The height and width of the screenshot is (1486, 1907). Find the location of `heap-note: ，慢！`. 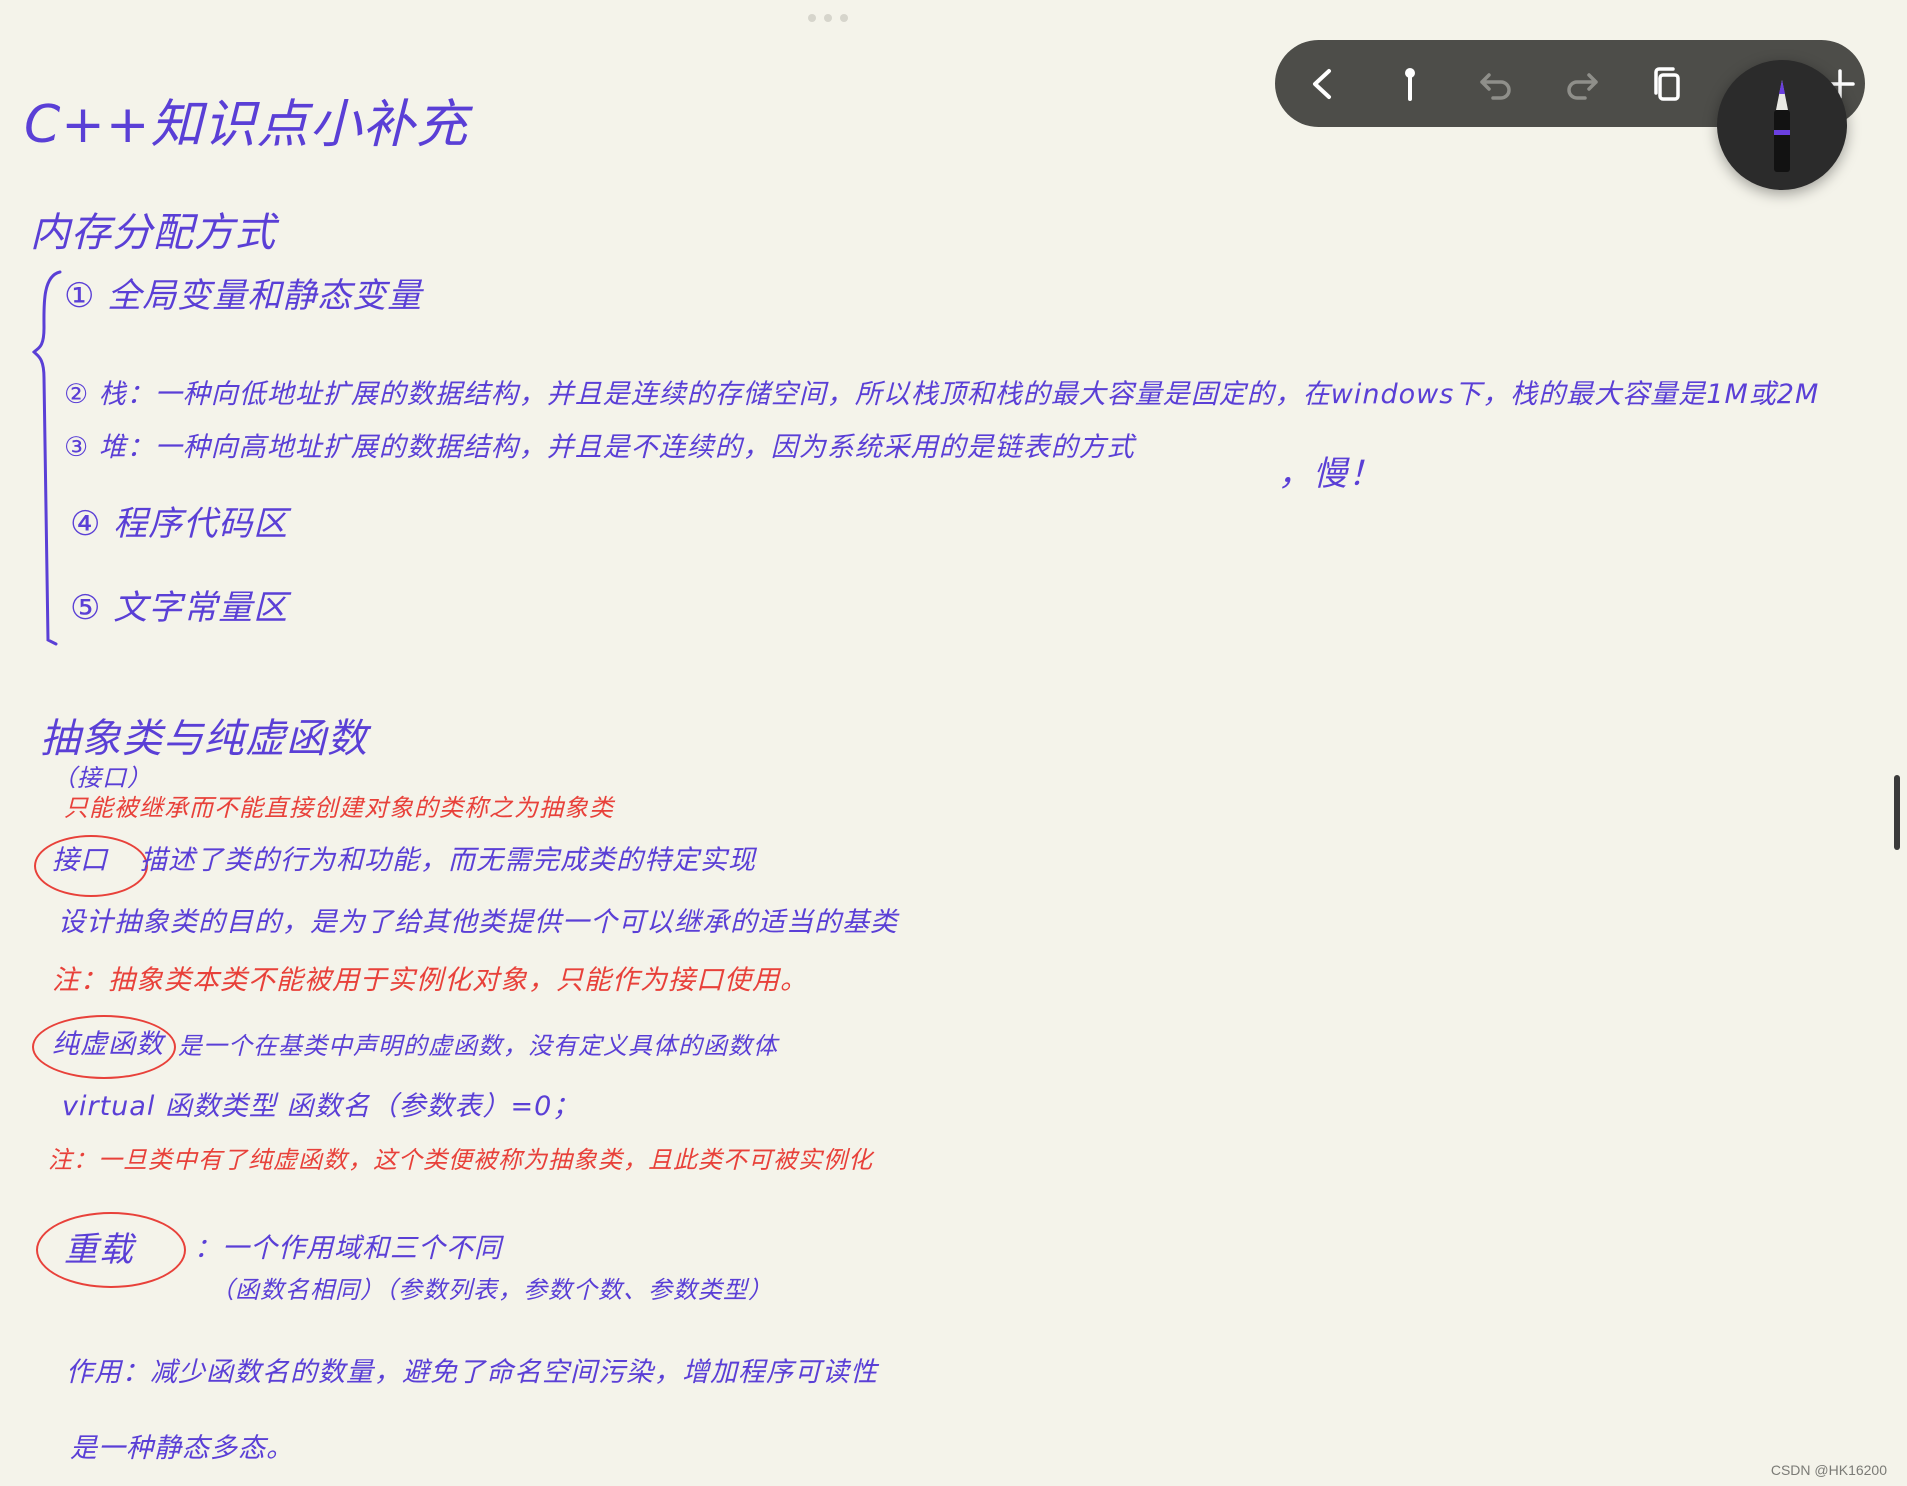

heap-note: ，慢！ is located at coordinates (1330, 474).